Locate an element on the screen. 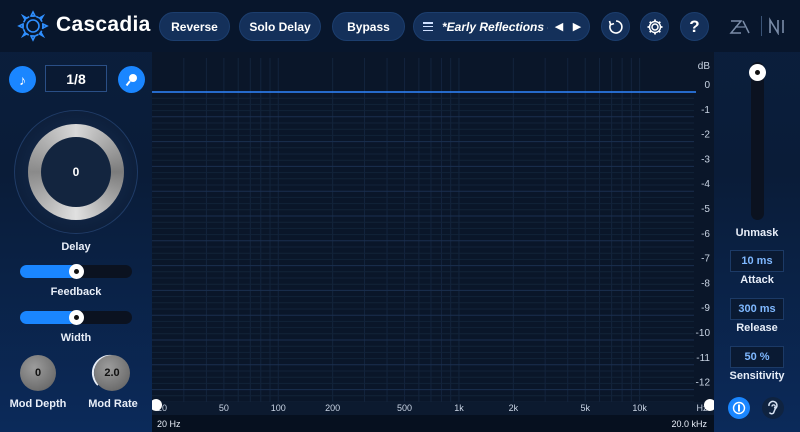 The image size is (800, 432). sensitivity-label: Sensitivity is located at coordinates (757, 376).